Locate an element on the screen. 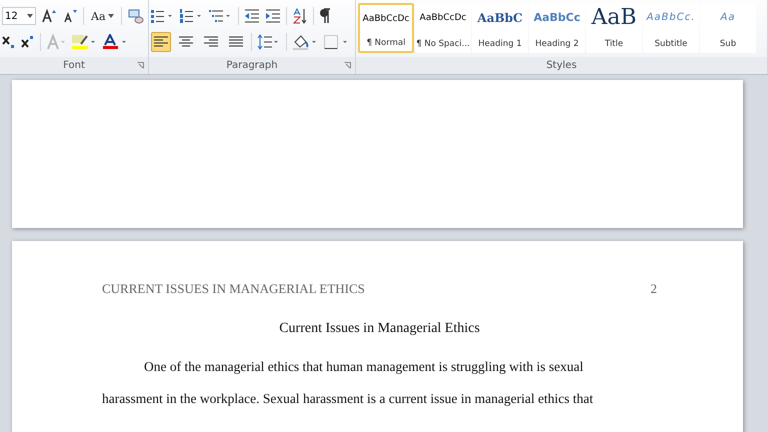 This screenshot has width=768, height=432. highlight-color-icon is located at coordinates (84, 42).